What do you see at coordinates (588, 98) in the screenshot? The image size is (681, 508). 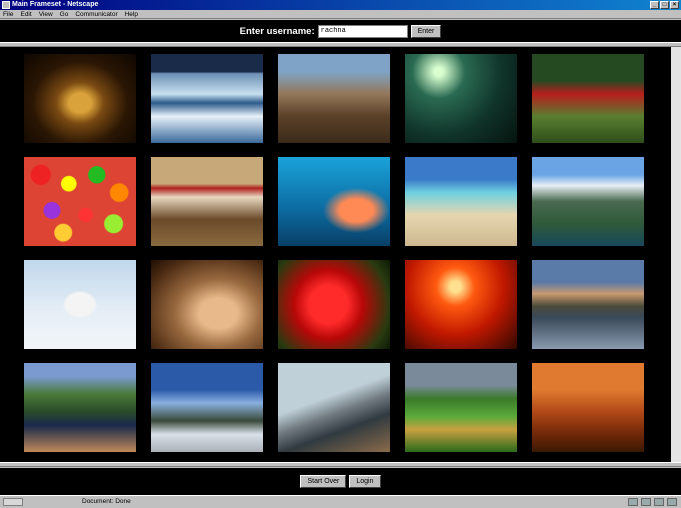 I see `photo-binocular-watcher` at bounding box center [588, 98].